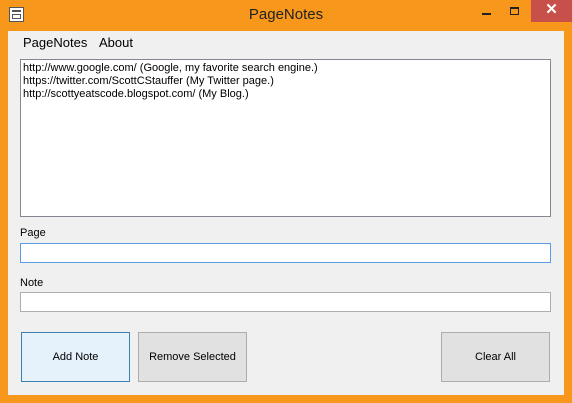  What do you see at coordinates (495, 357) in the screenshot?
I see `clear-all-button: Clear All` at bounding box center [495, 357].